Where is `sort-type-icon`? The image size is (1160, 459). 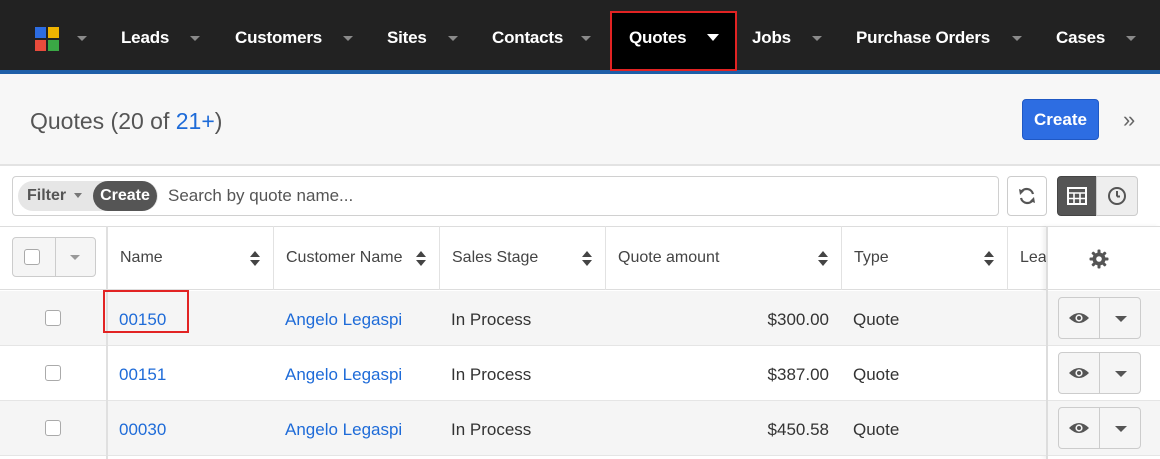
sort-type-icon is located at coordinates (989, 259).